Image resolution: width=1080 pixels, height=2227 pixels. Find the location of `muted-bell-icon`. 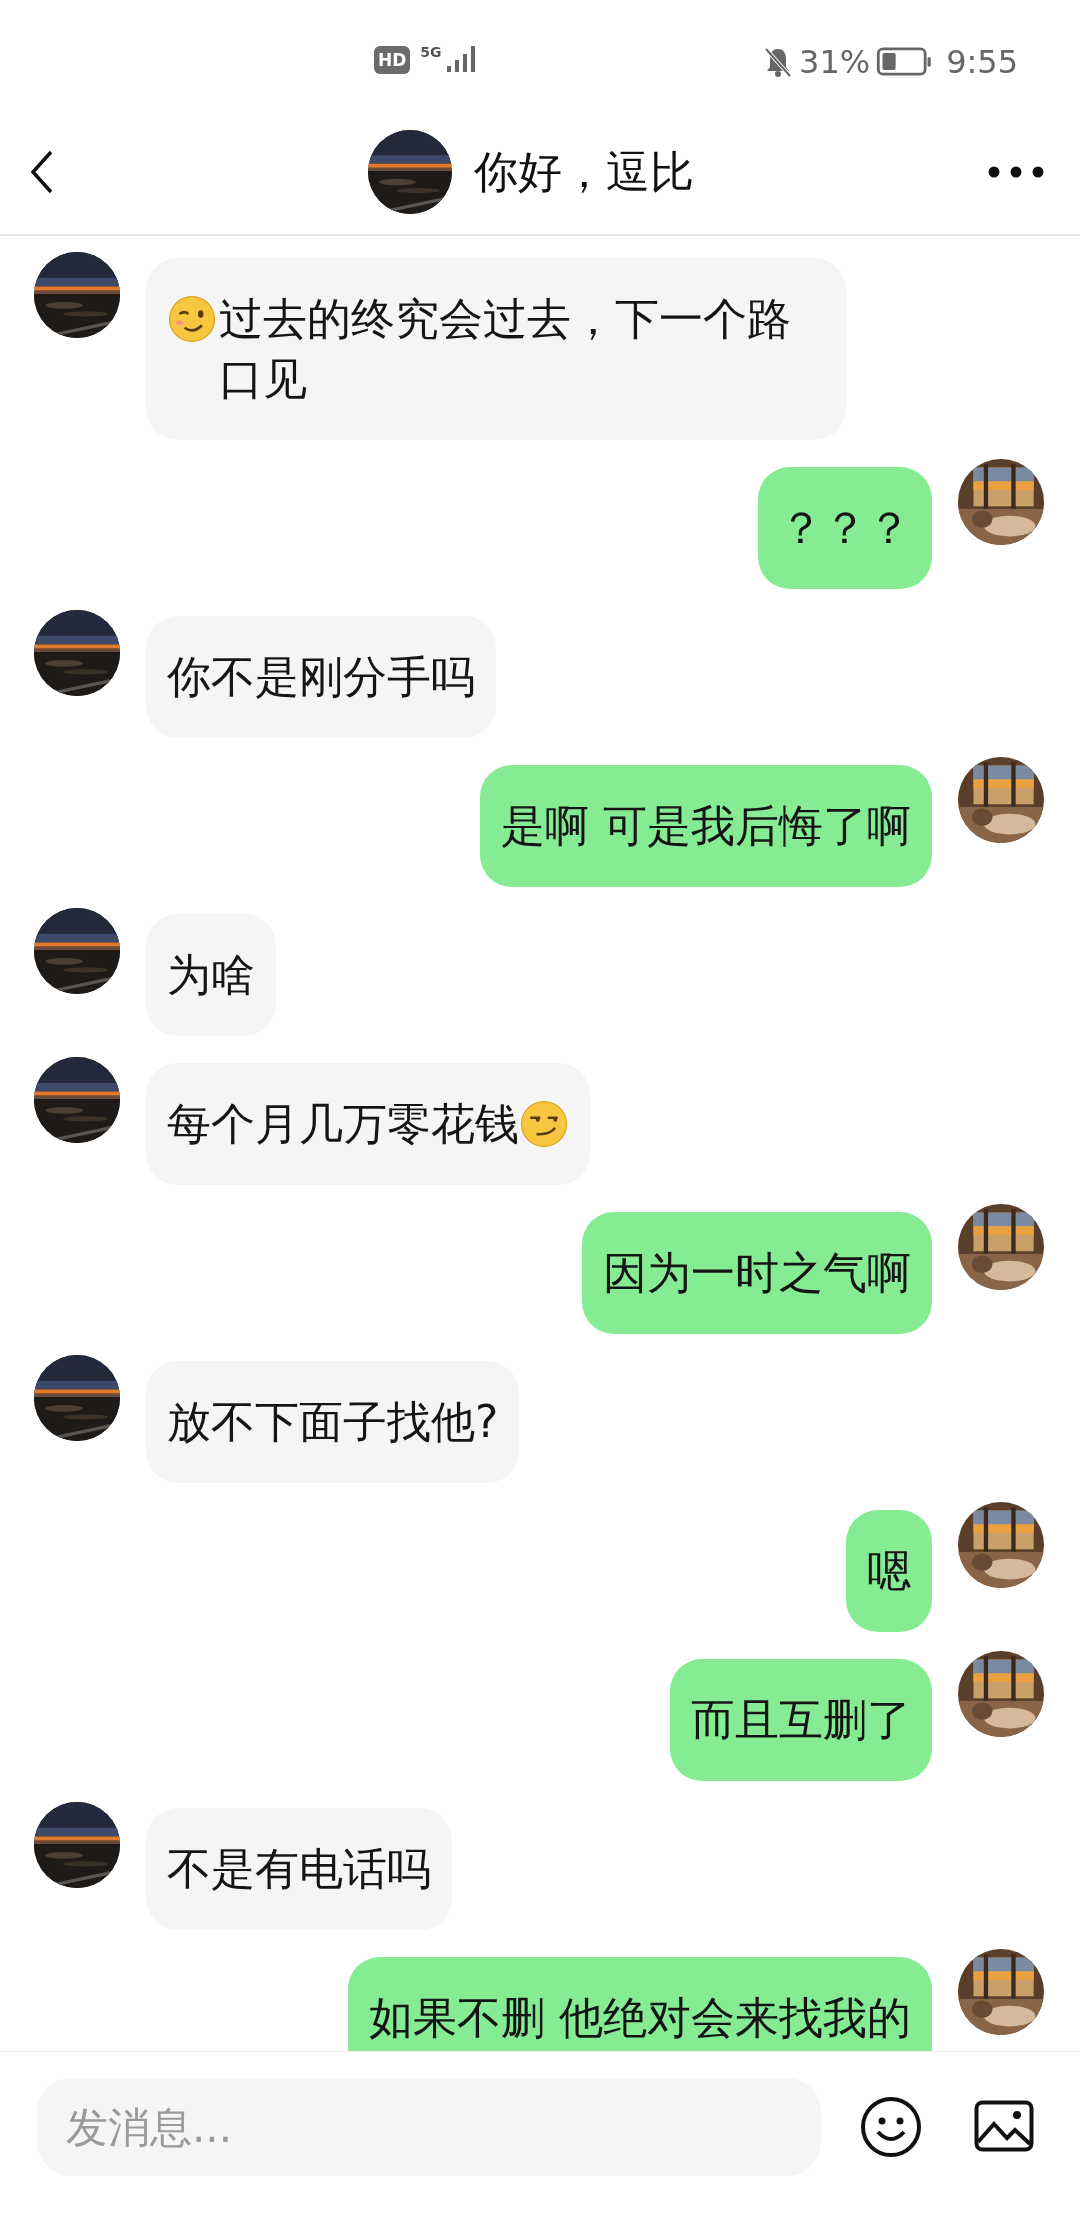

muted-bell-icon is located at coordinates (778, 62).